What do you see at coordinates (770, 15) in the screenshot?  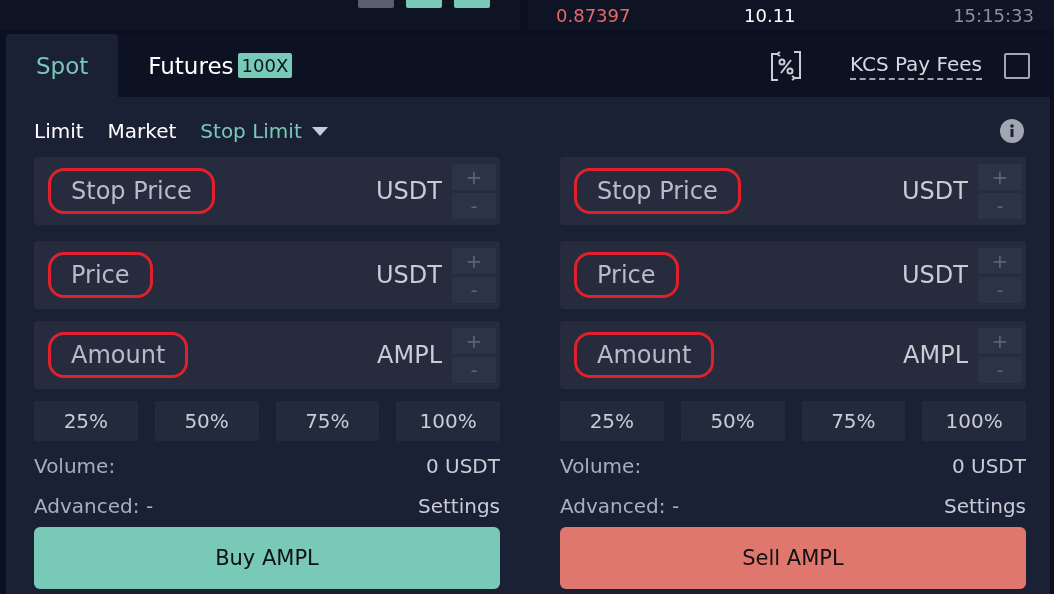 I see `trade-amount: 10.11` at bounding box center [770, 15].